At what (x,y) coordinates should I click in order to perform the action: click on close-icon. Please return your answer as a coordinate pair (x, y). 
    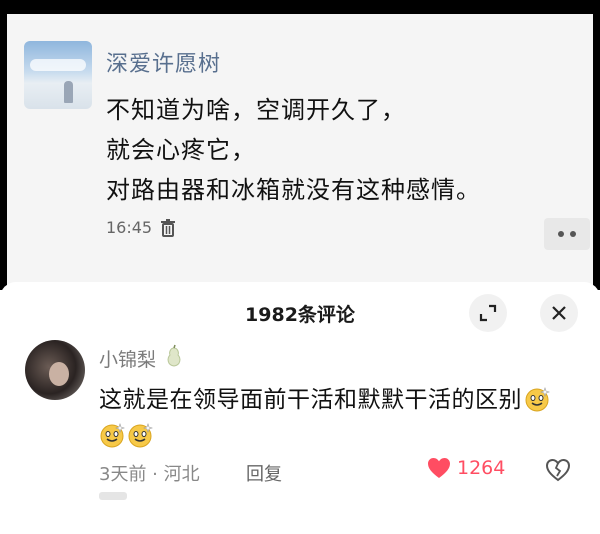
    Looking at the image, I should click on (559, 313).